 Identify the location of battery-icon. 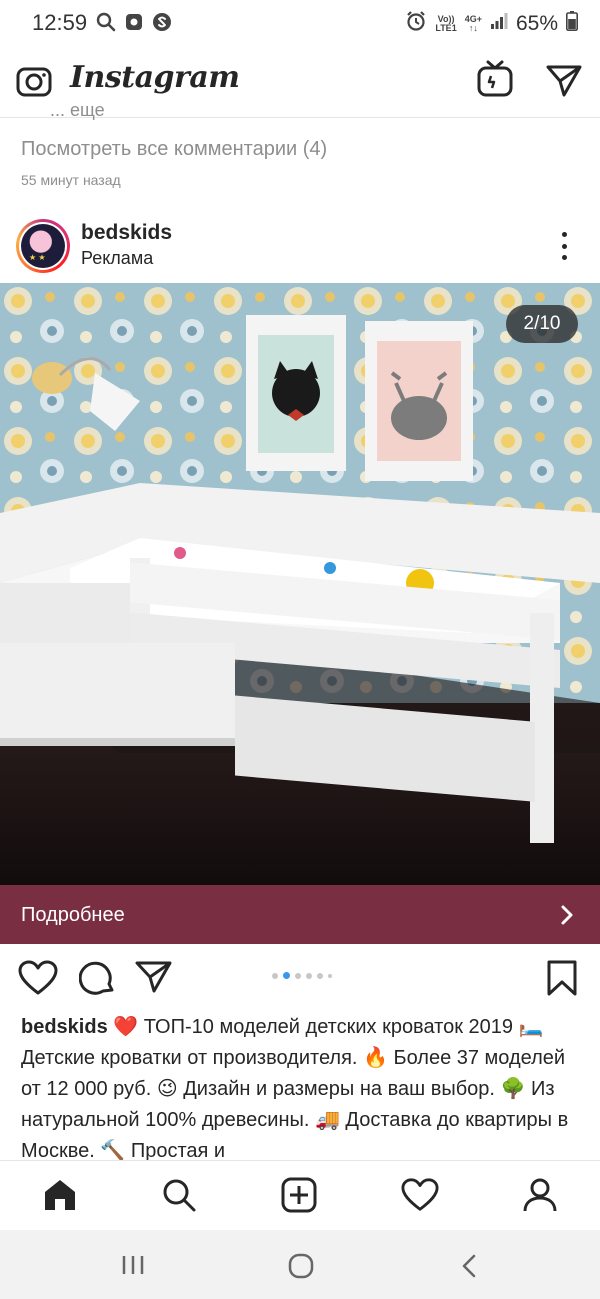
(572, 24).